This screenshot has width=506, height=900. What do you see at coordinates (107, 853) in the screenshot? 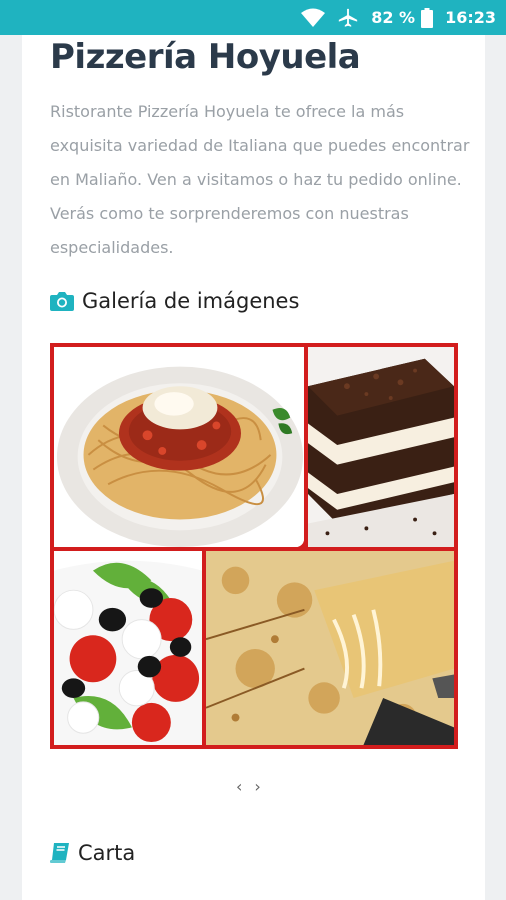
I see `menu-heading-label: Carta` at bounding box center [107, 853].